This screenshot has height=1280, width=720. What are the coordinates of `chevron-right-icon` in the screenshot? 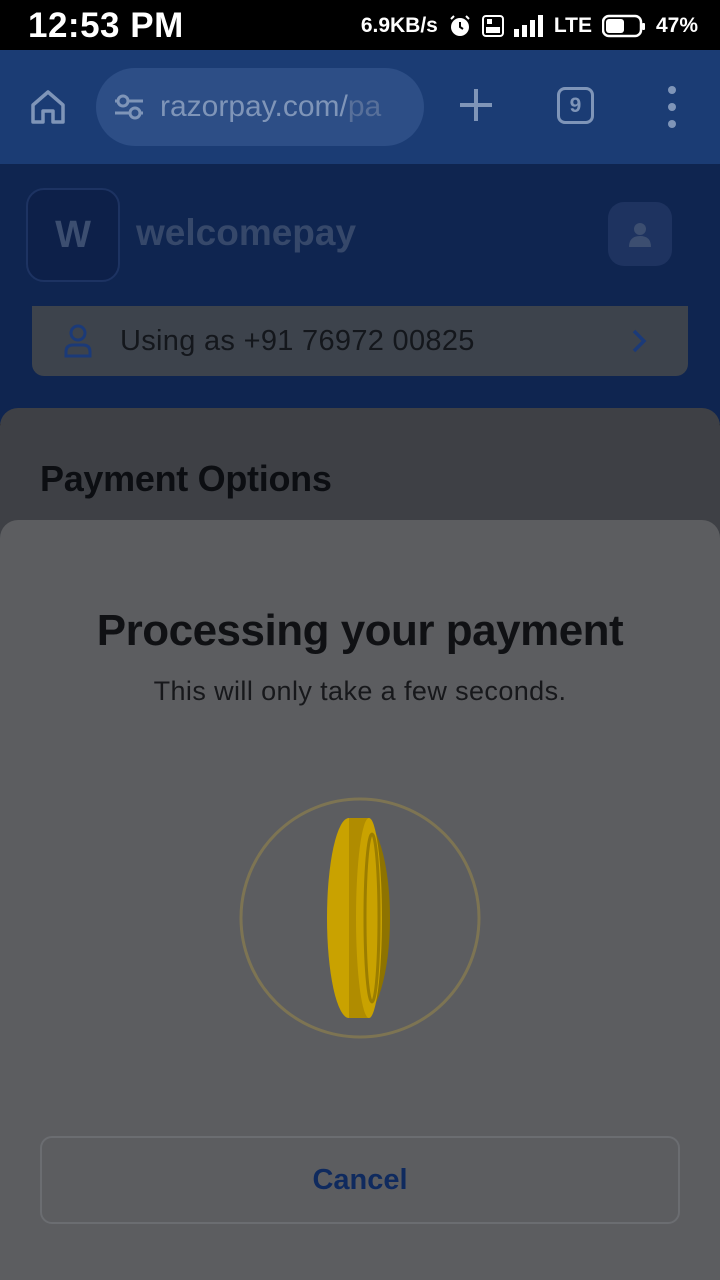 It's located at (639, 341).